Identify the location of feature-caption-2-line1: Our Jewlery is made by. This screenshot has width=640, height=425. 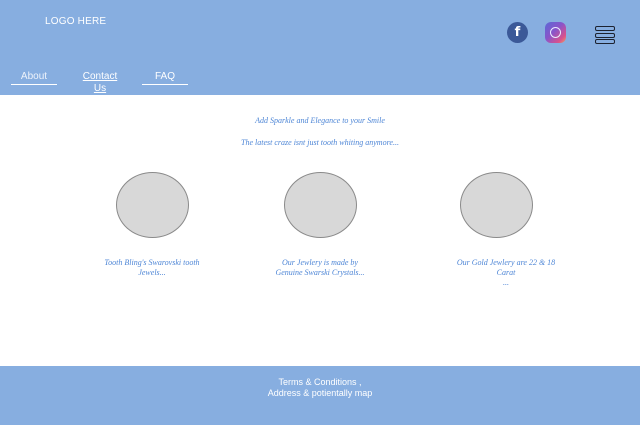
(320, 262).